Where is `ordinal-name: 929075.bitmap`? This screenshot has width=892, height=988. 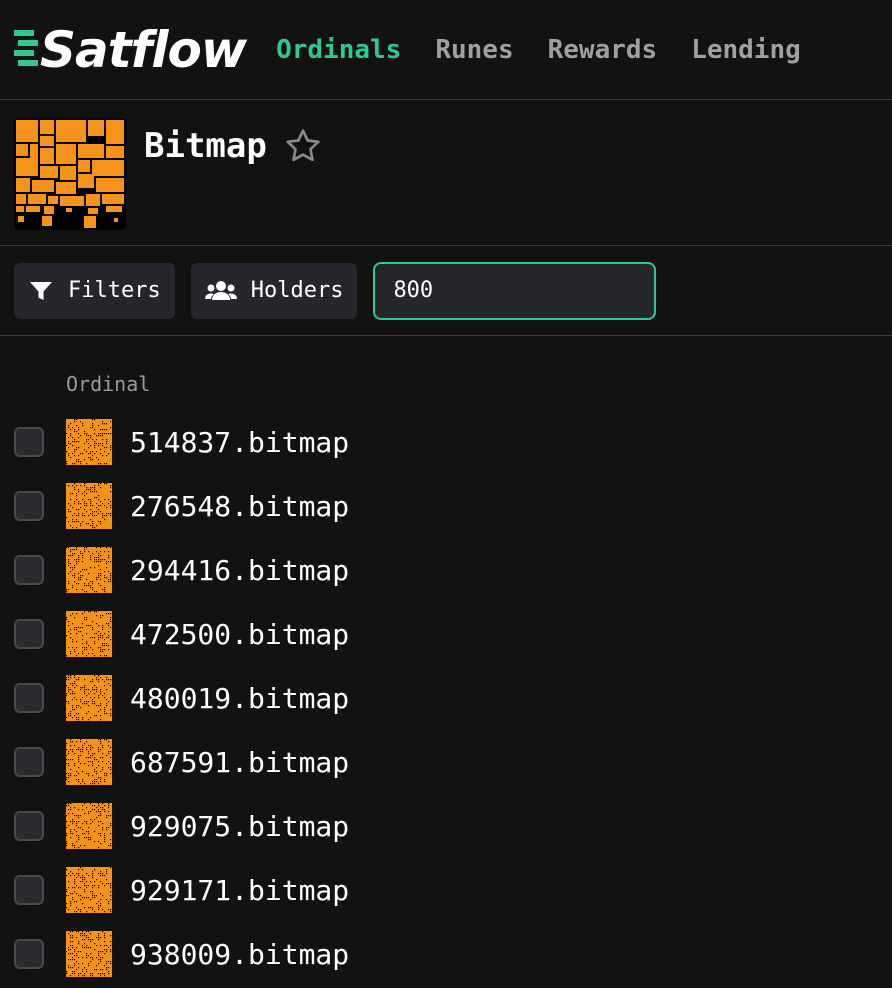
ordinal-name: 929075.bitmap is located at coordinates (239, 826).